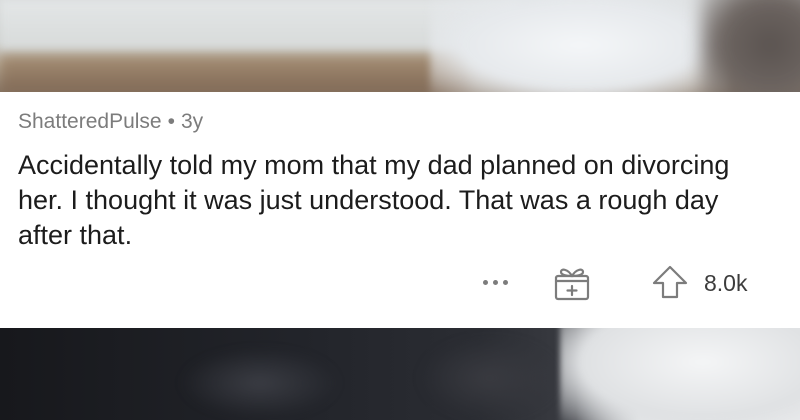  I want to click on comment-meta: ShatteredPulse • 3y, so click(110, 122).